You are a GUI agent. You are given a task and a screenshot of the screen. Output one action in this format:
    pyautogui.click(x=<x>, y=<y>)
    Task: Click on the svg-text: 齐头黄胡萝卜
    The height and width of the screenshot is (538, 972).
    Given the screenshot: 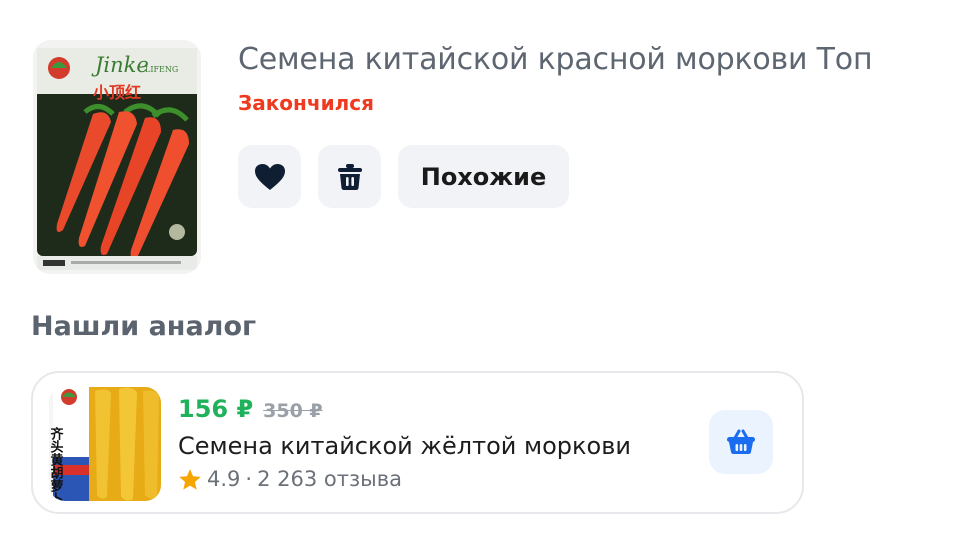 What is the action you would take?
    pyautogui.click(x=56, y=463)
    